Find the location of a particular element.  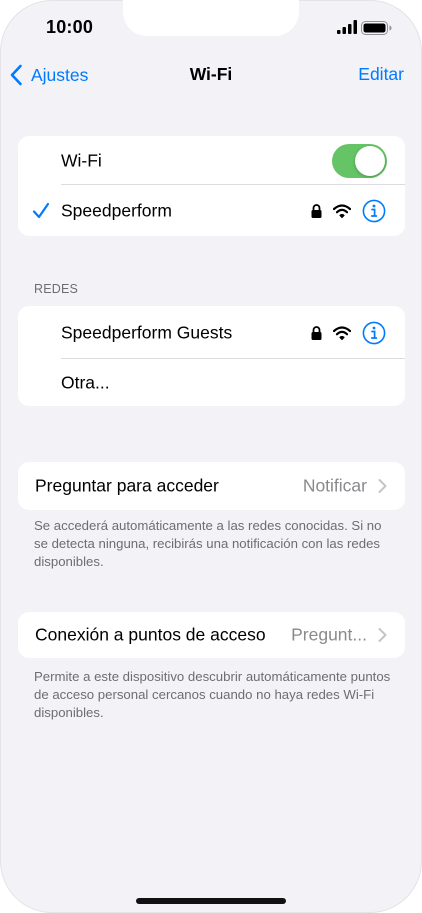

status-time: 10:00 is located at coordinates (70, 27).